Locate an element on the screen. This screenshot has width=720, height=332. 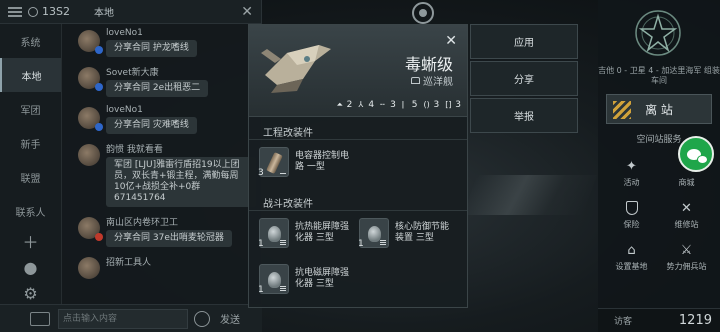
engineering-section-title: 工程改装件 is located at coordinates (288, 133).